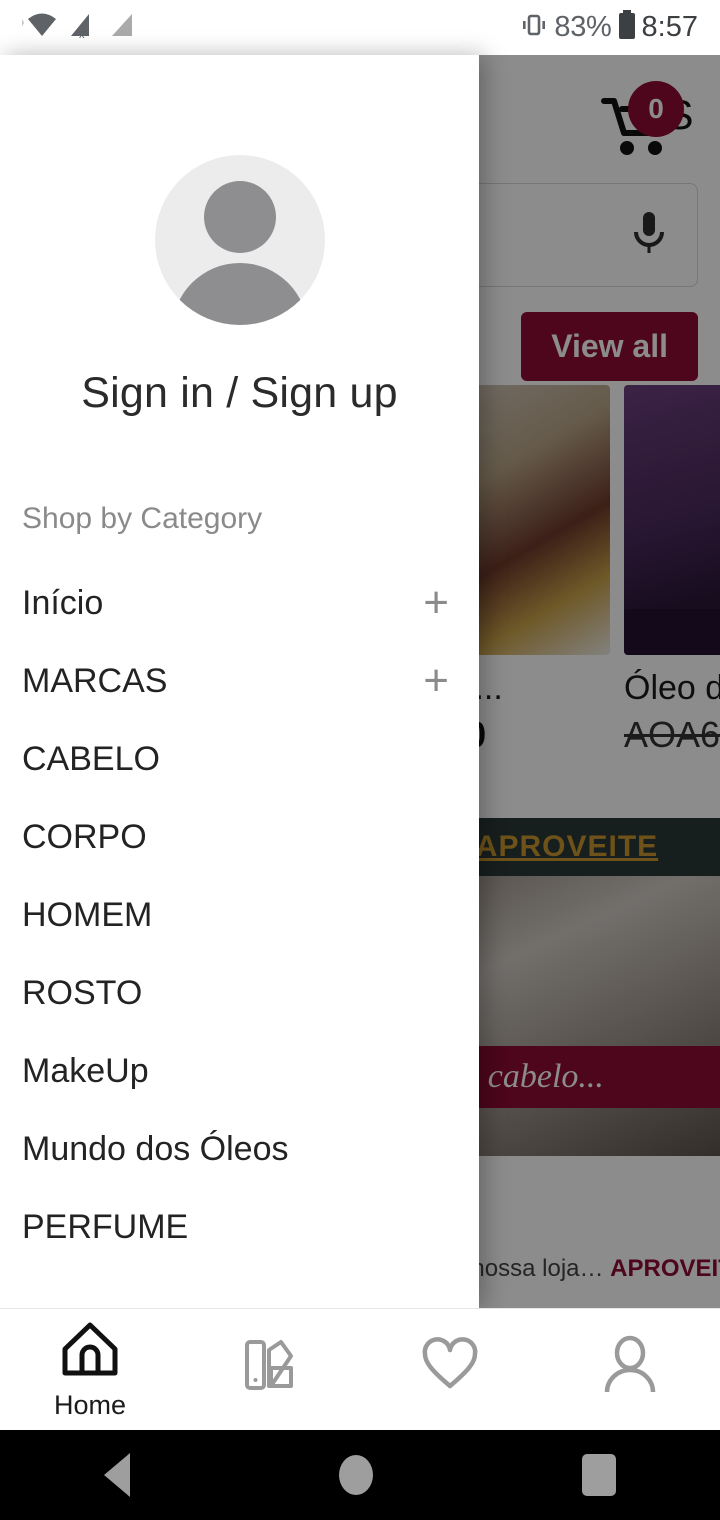 Image resolution: width=720 pixels, height=1520 pixels. I want to click on cart-icon, so click(639, 130).